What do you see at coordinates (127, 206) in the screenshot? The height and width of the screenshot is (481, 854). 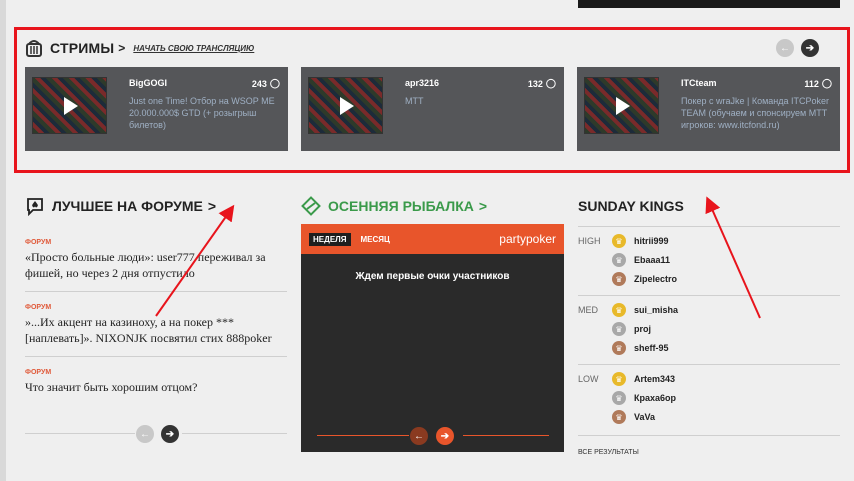 I see `forum-title: ЛУЧШЕЕ НА ФОРУМЕ` at bounding box center [127, 206].